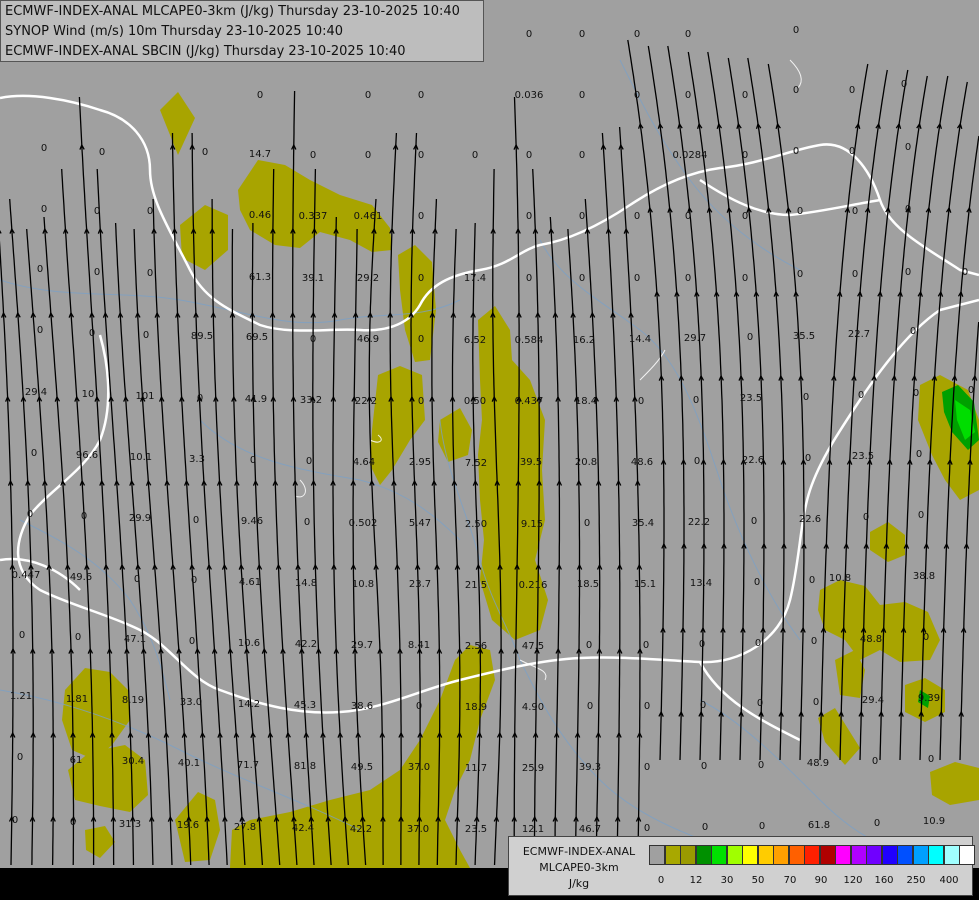 This screenshot has width=979, height=900. What do you see at coordinates (81, 577) in the screenshot?
I see `sbcin-label: 49.6` at bounding box center [81, 577].